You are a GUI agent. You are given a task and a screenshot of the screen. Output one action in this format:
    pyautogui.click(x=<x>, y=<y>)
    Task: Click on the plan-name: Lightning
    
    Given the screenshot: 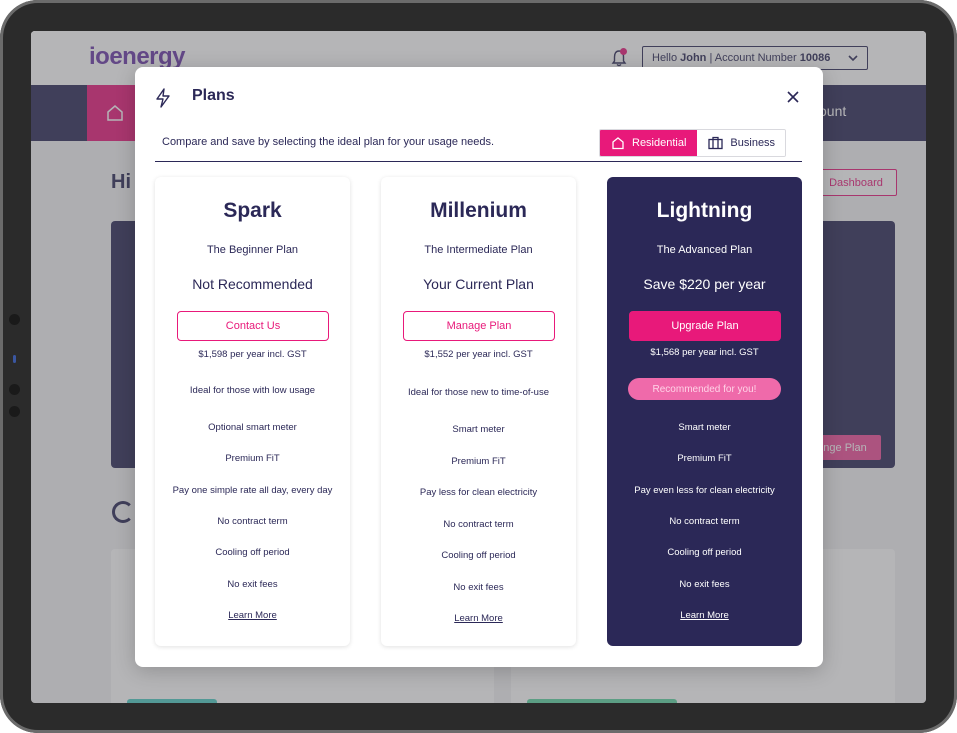 What is the action you would take?
    pyautogui.click(x=704, y=210)
    